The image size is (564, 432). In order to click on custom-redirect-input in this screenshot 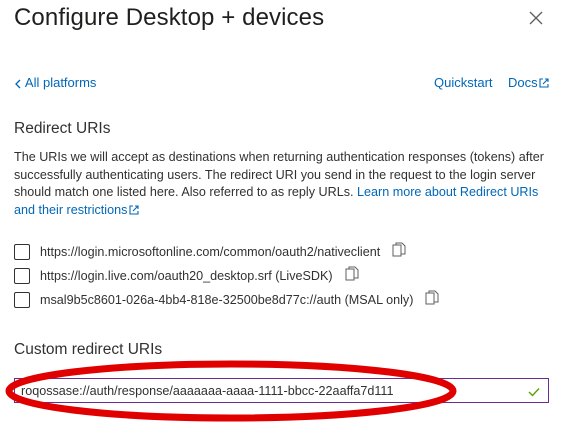, I will do `click(271, 390)`.